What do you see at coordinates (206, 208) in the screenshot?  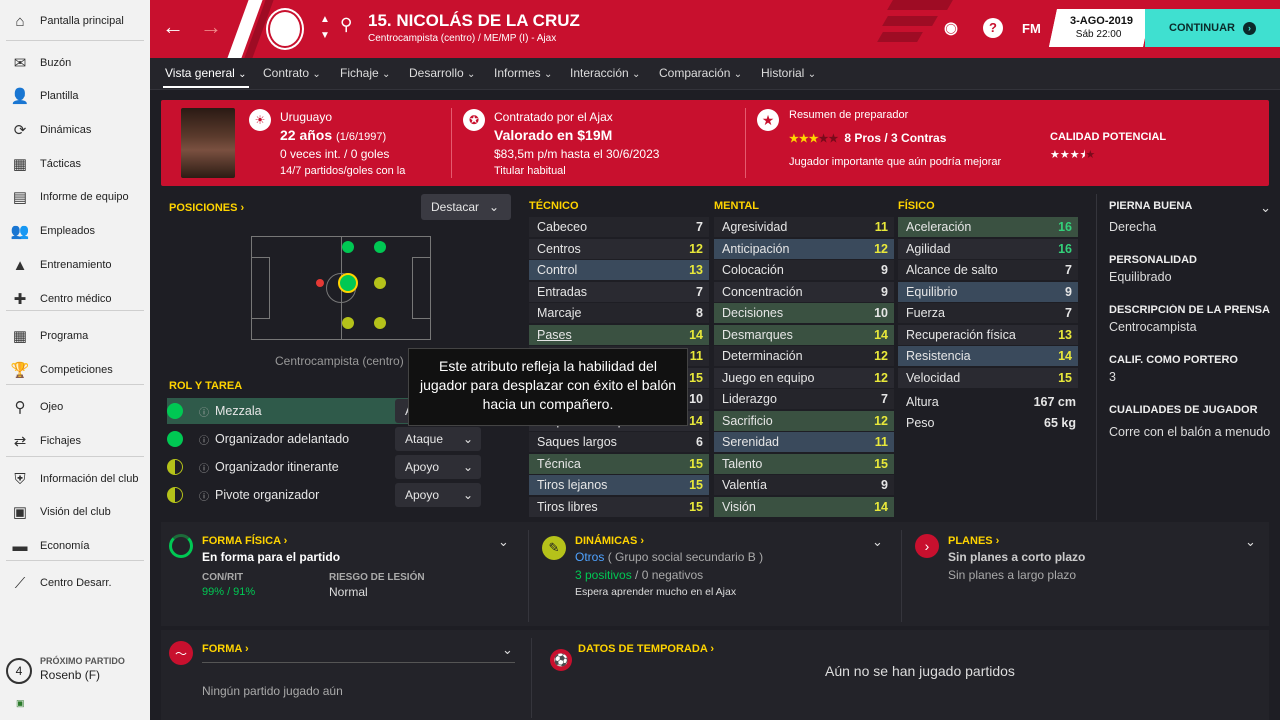 I see `positions-title: POSICIONES ›` at bounding box center [206, 208].